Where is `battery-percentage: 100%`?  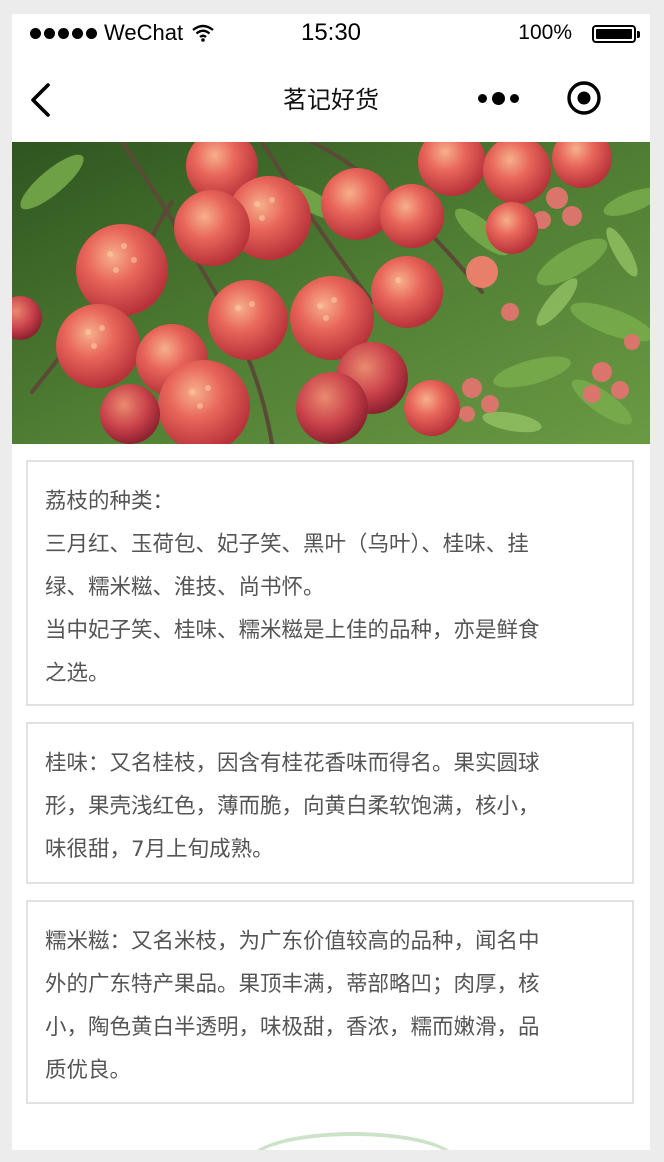 battery-percentage: 100% is located at coordinates (545, 32).